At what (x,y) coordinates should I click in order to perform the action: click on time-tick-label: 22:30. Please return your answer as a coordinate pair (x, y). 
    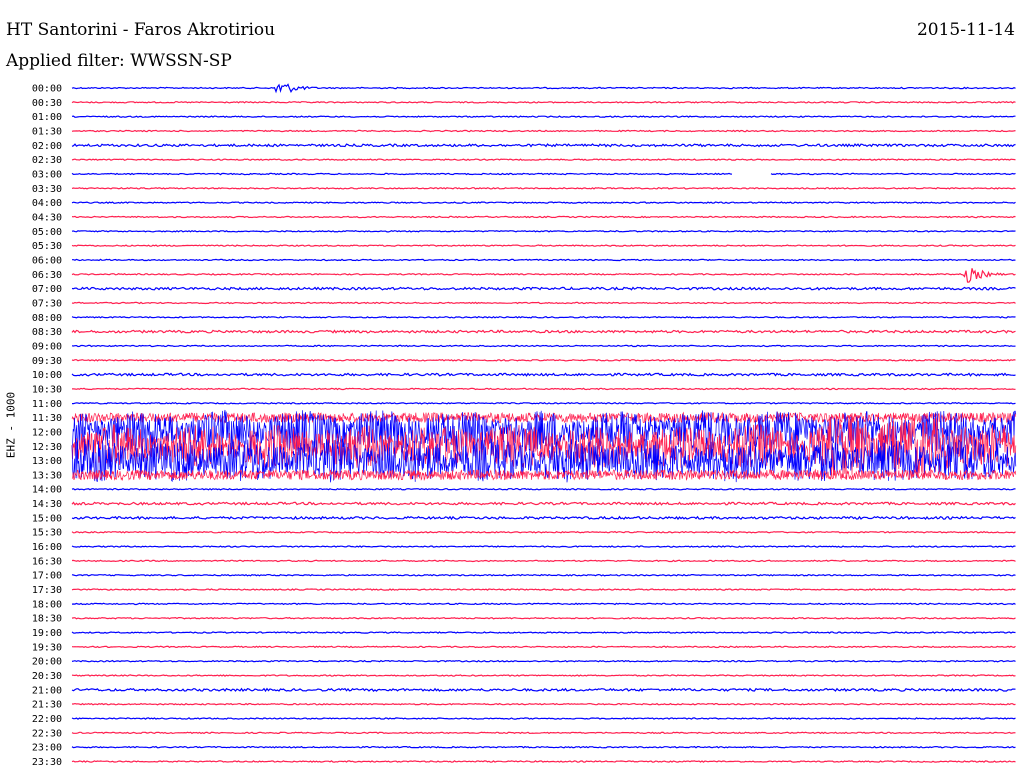
    Looking at the image, I should click on (47, 733).